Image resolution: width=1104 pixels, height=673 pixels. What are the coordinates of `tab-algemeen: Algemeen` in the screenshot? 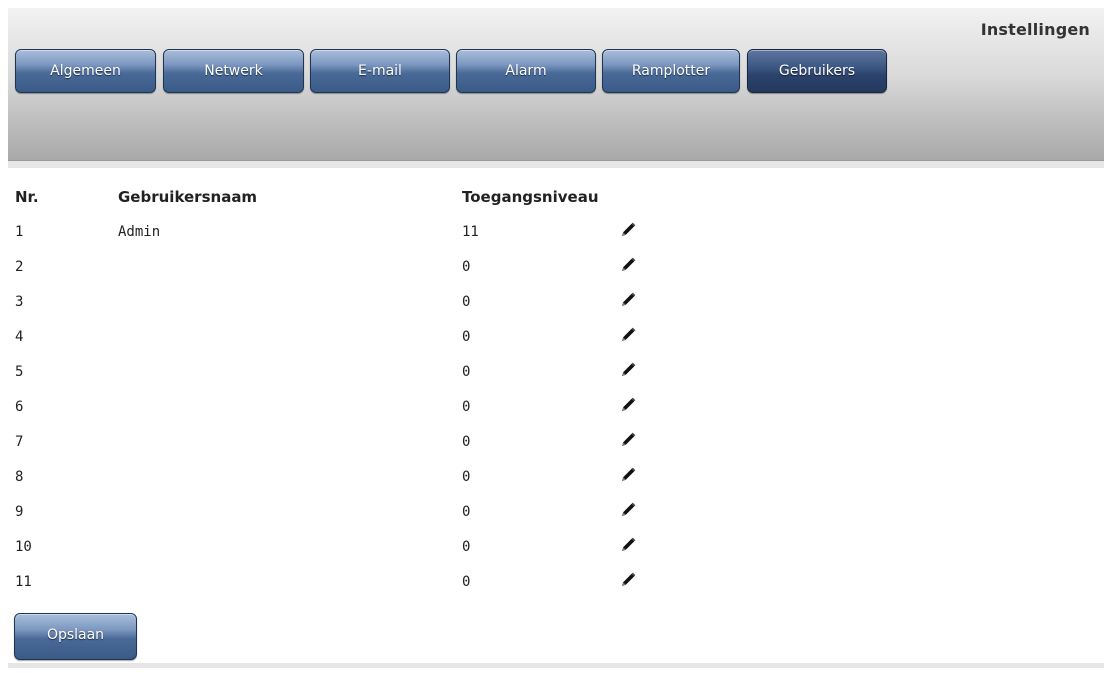 It's located at (85, 71).